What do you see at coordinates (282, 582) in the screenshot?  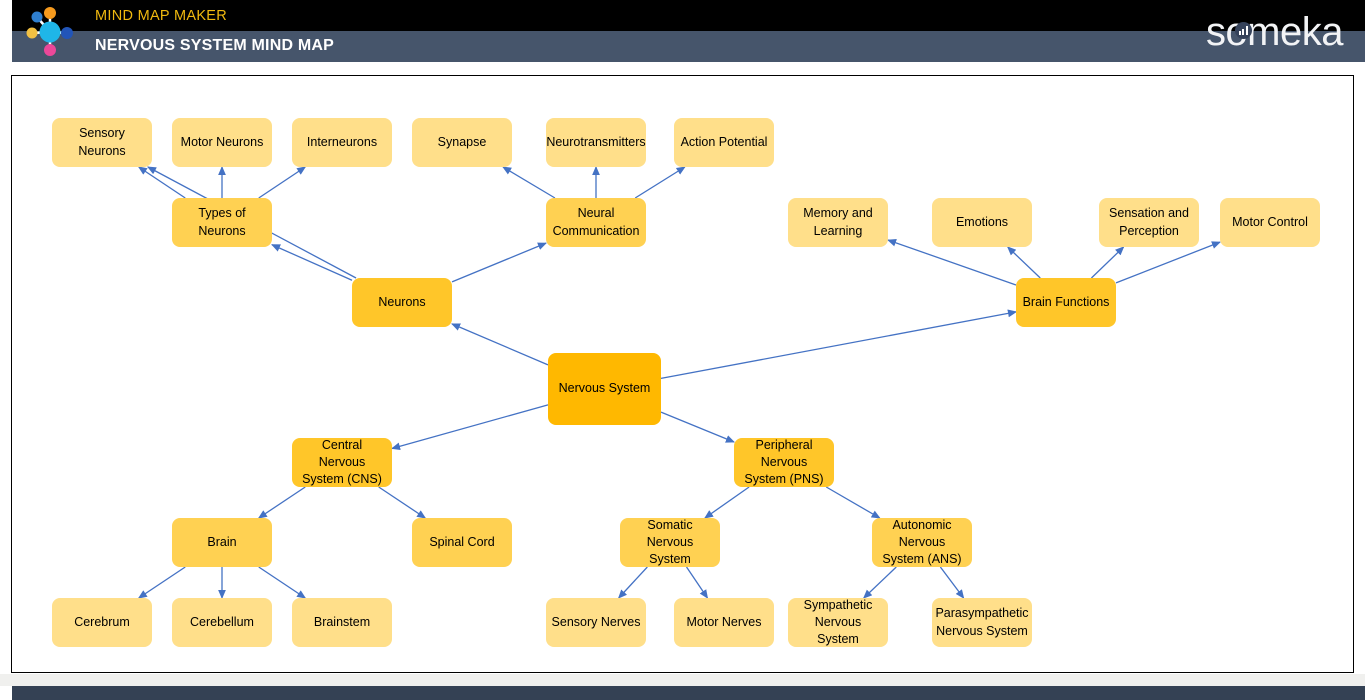 I see `connector-brain-to-brainstem` at bounding box center [282, 582].